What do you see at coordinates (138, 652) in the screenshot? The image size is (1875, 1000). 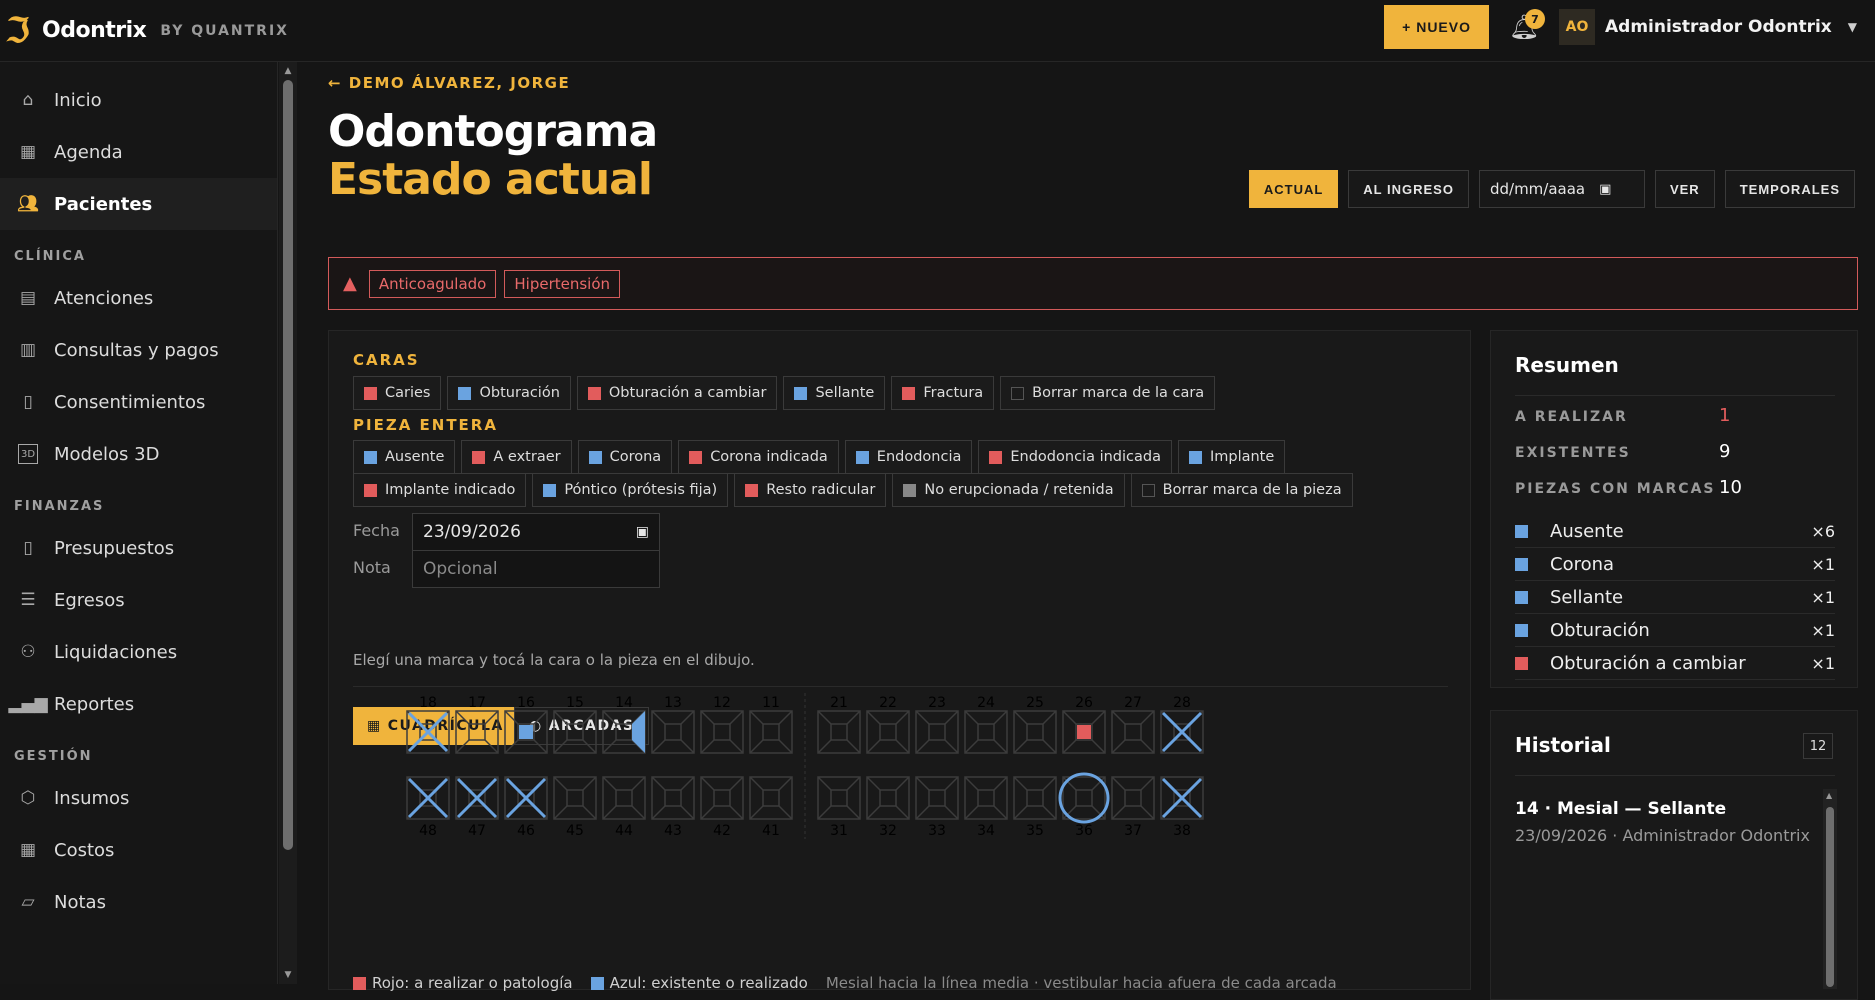 I see `sidebar-item-liquidaciones: ⚇ Liquidaciones` at bounding box center [138, 652].